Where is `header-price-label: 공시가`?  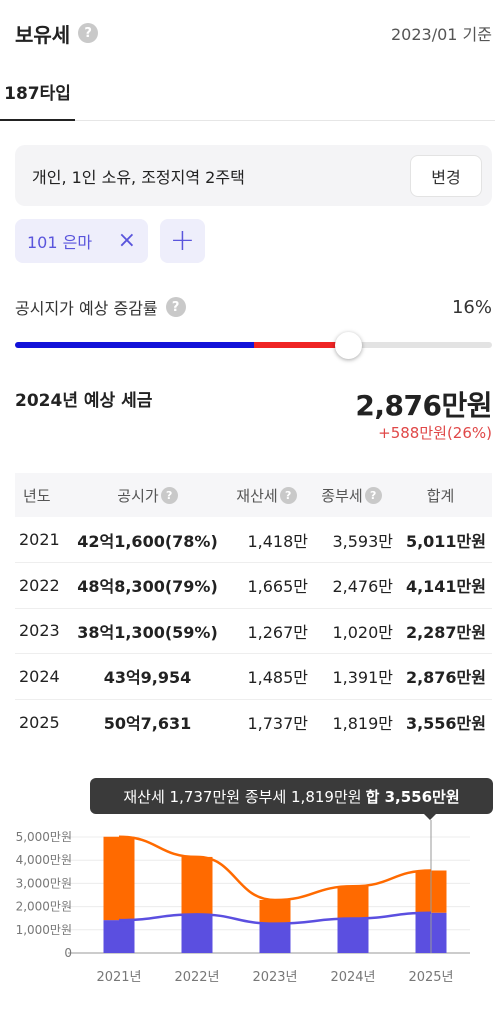
header-price-label: 공시가 is located at coordinates (138, 495).